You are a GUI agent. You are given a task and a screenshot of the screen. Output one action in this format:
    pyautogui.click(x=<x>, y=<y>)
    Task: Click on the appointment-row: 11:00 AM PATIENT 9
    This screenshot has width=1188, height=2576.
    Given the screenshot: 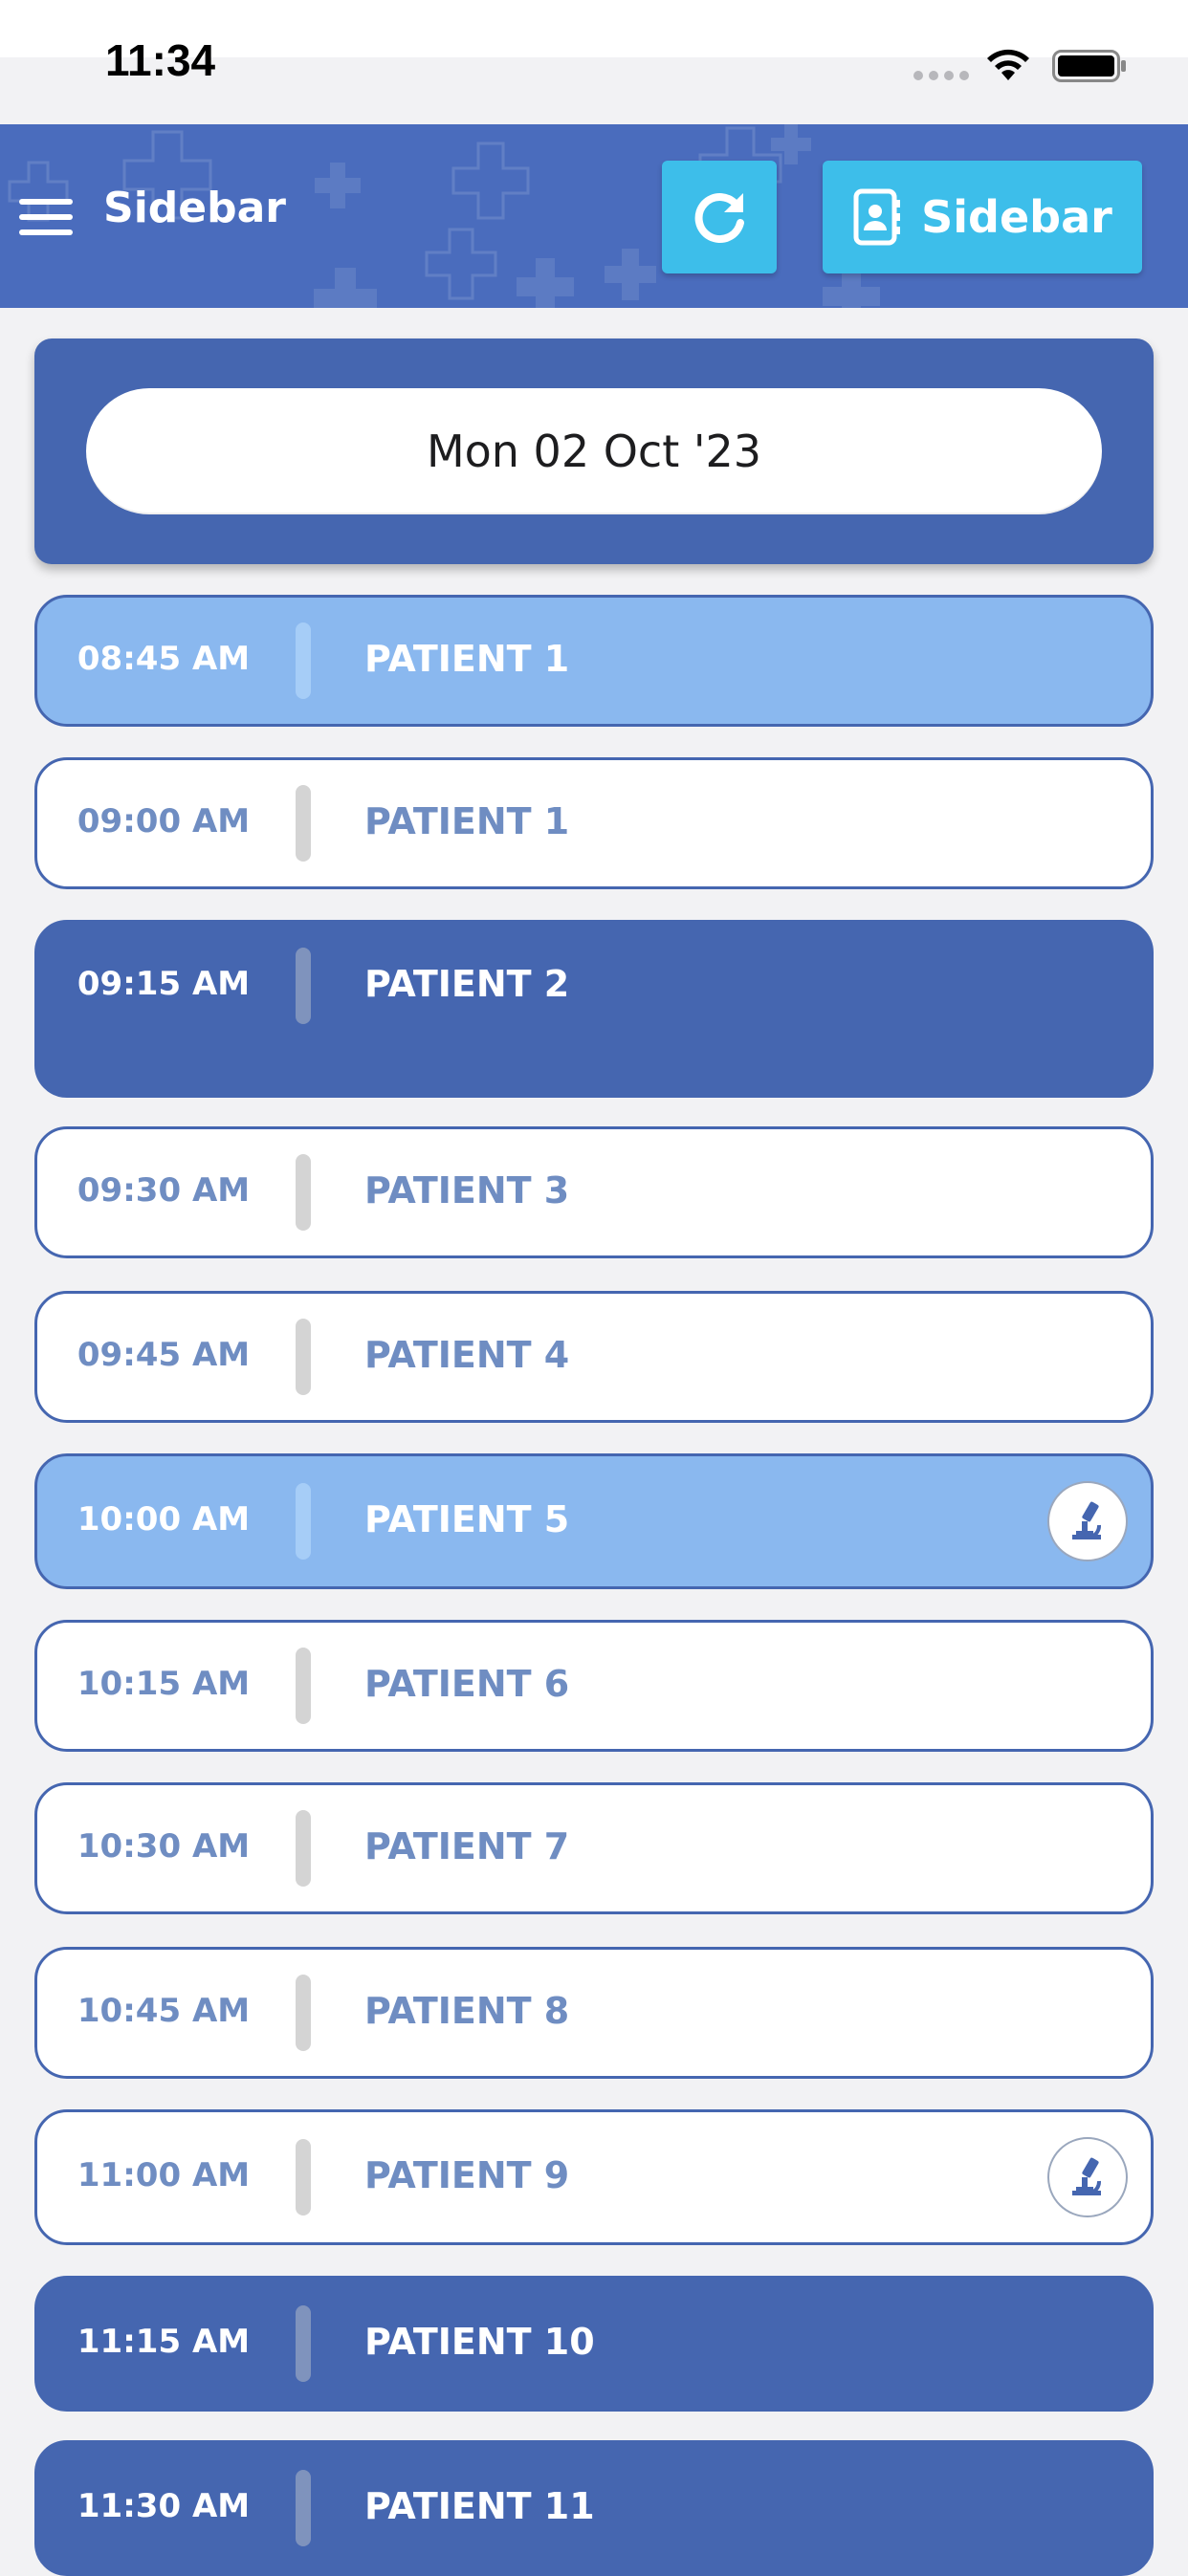 What is the action you would take?
    pyautogui.click(x=594, y=2177)
    